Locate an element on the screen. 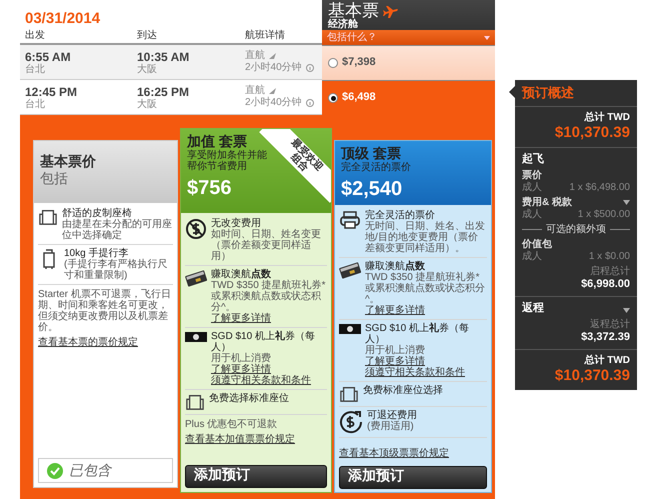 This screenshot has height=499, width=650. feature-title: 免费选择标准座位 is located at coordinates (249, 398).